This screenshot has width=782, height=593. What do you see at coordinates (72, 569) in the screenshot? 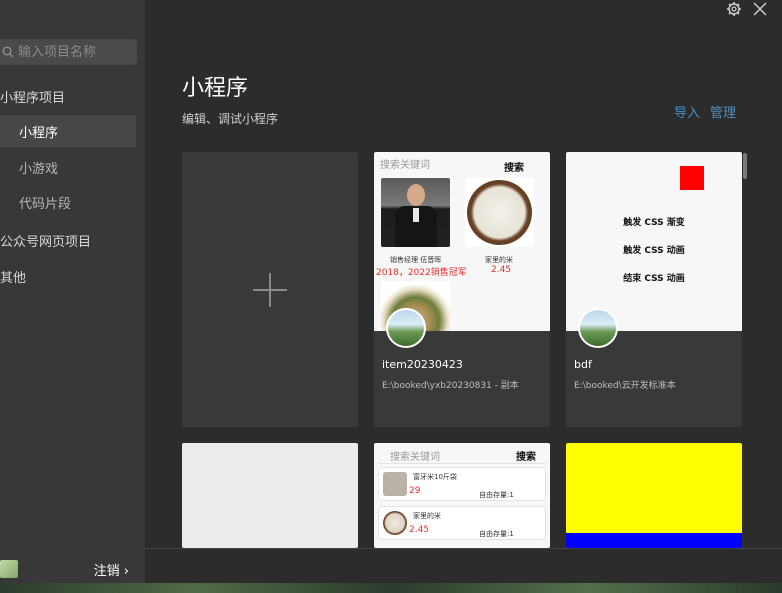
I see `sidebar-footer: 注销 ›` at bounding box center [72, 569].